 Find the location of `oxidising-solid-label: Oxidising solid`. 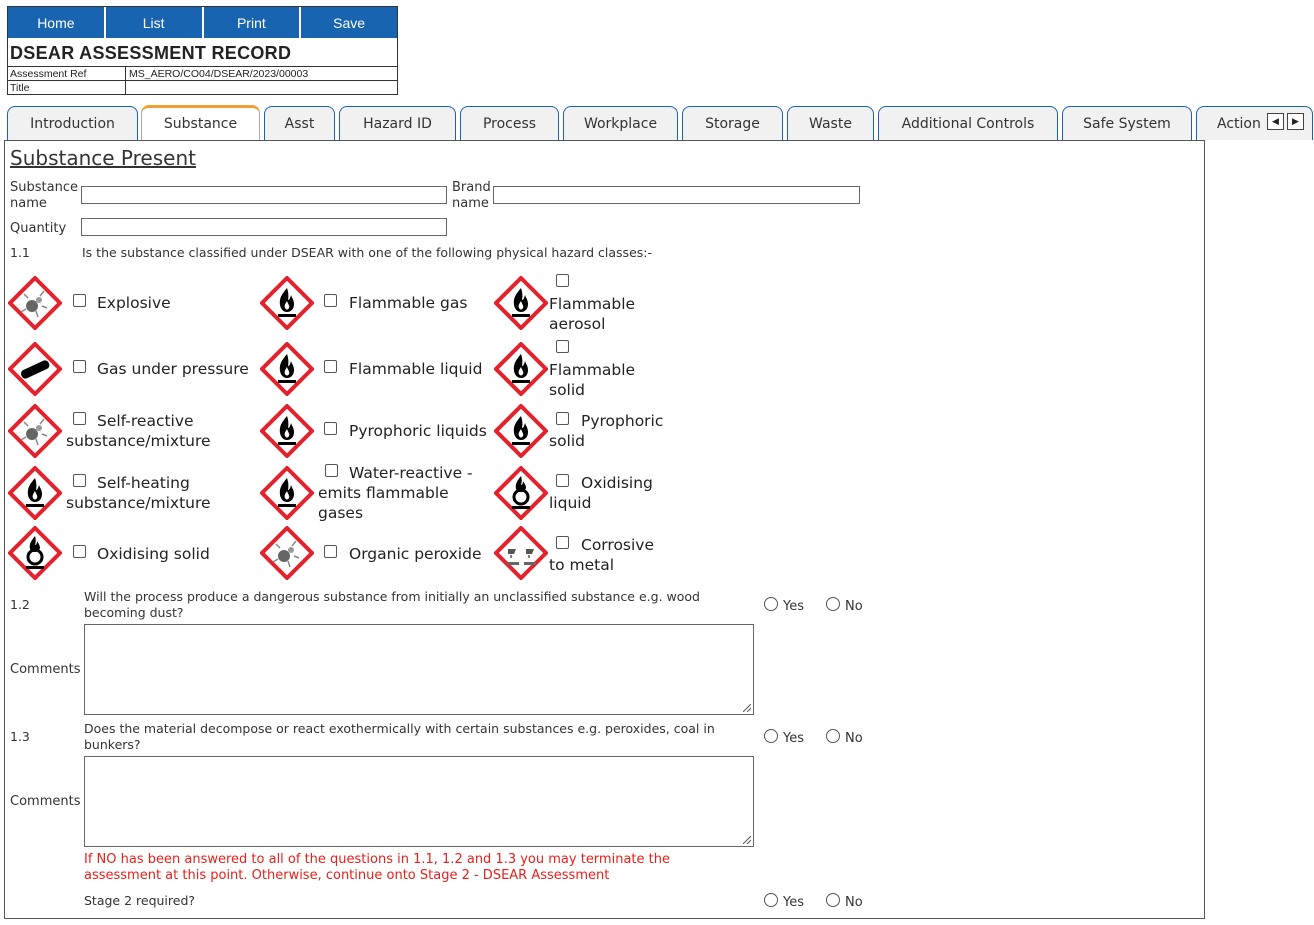

oxidising-solid-label: Oxidising solid is located at coordinates (153, 554).